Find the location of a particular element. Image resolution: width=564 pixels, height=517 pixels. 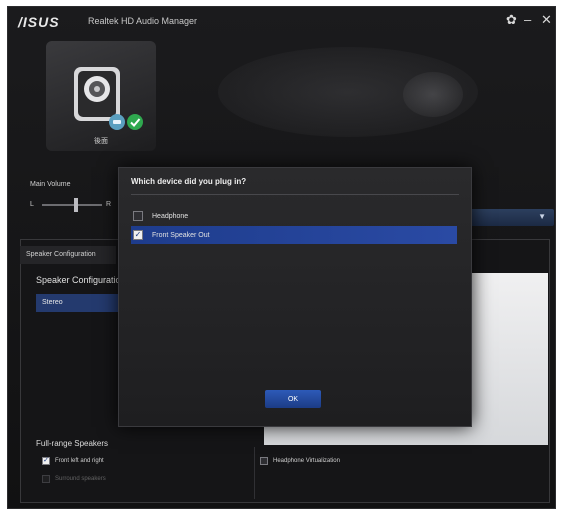

ok-button: OK is located at coordinates (293, 399).